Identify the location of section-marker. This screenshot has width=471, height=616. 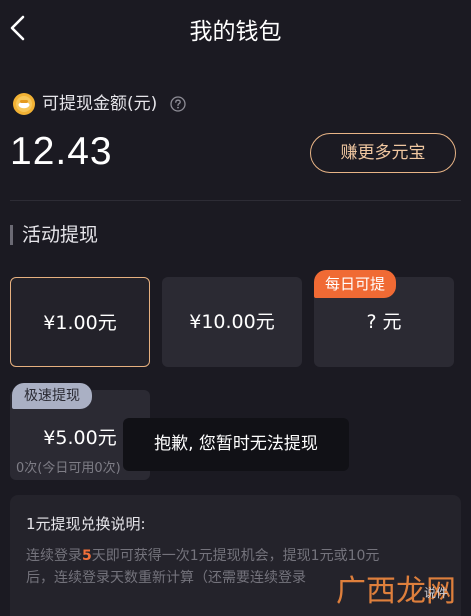
(11, 235).